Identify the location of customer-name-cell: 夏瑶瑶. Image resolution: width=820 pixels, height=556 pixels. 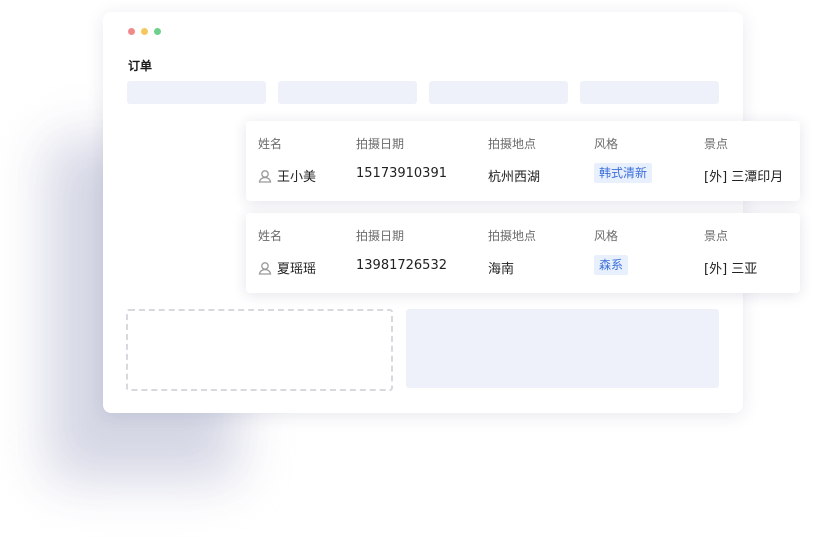
(287, 267).